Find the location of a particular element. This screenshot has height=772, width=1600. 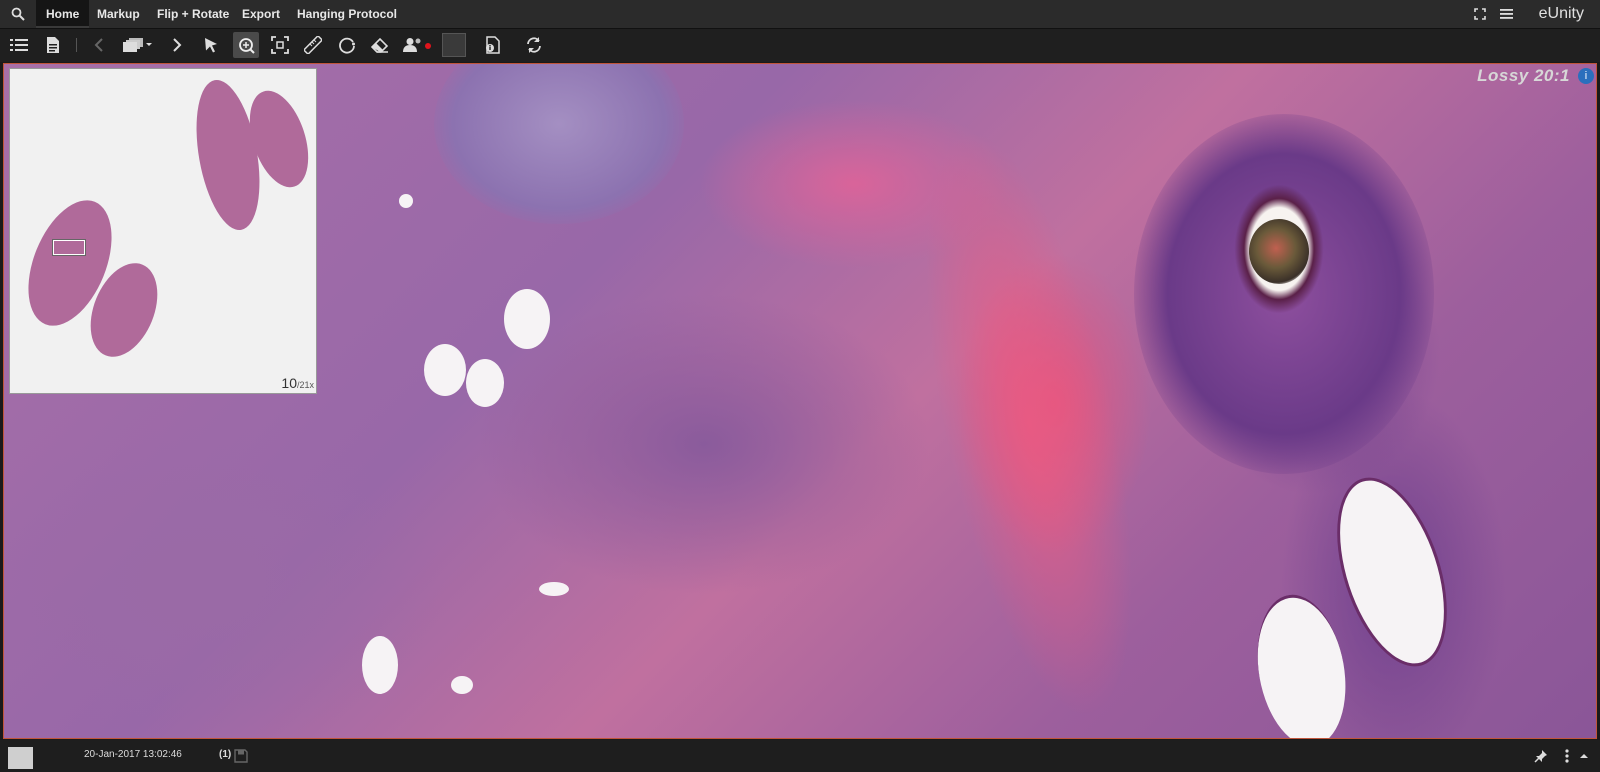

overview-zoom-level: 10/21x is located at coordinates (297, 383).